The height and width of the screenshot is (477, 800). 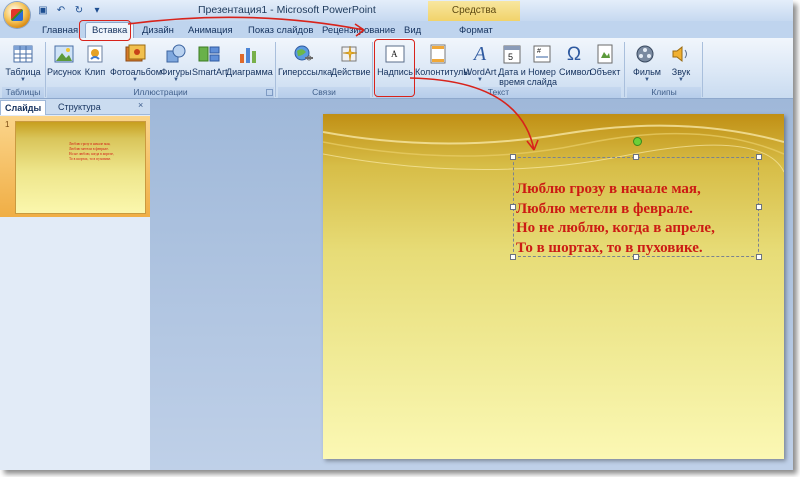 I want to click on slide-number-button: # Номер слайда, so click(x=542, y=65).